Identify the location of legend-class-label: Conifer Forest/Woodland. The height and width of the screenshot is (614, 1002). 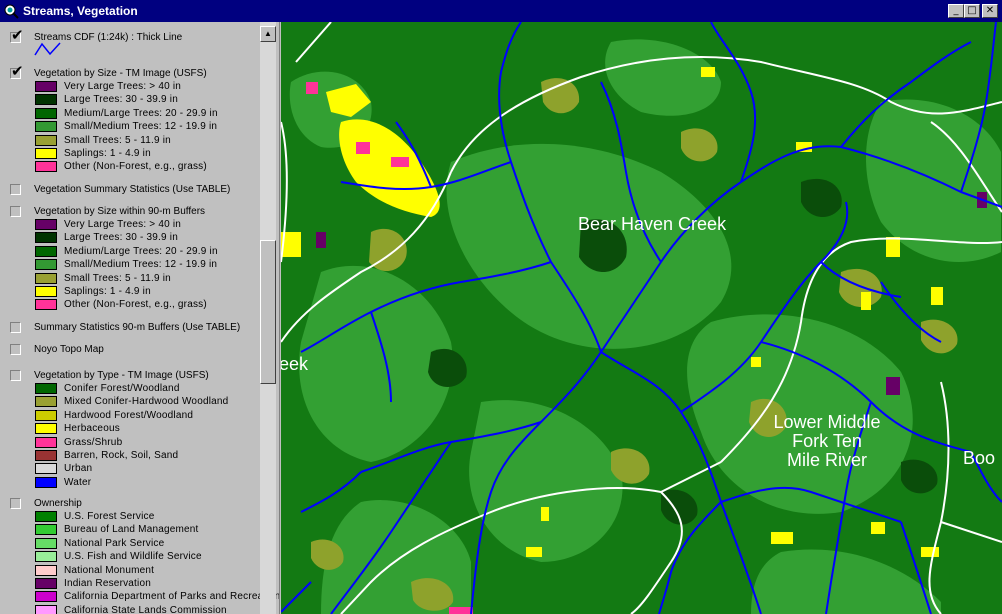
(122, 388).